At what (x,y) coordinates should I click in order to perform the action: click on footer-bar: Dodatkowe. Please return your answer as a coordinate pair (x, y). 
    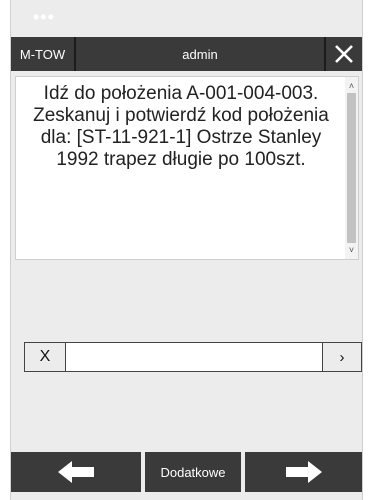
    Looking at the image, I should click on (186, 472).